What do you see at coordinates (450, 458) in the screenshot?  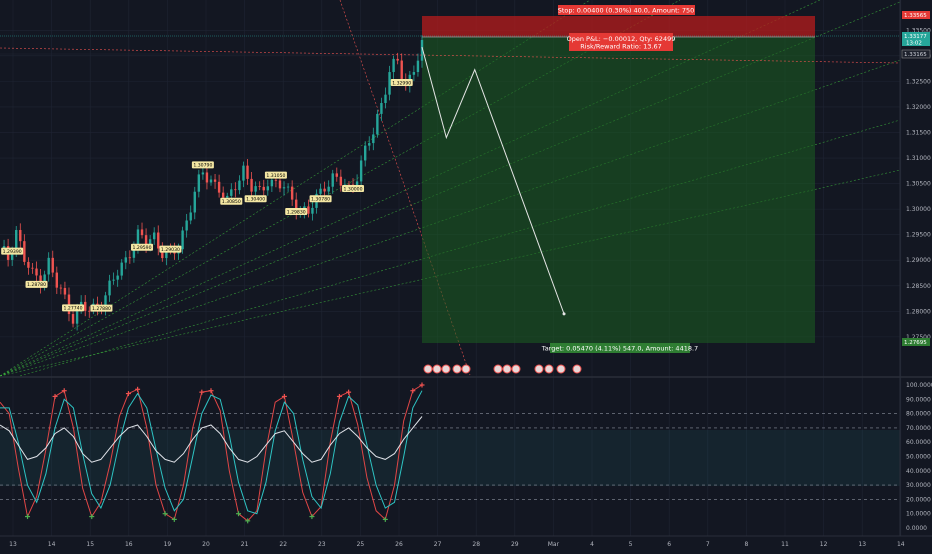 I see `oscillator-band` at bounding box center [450, 458].